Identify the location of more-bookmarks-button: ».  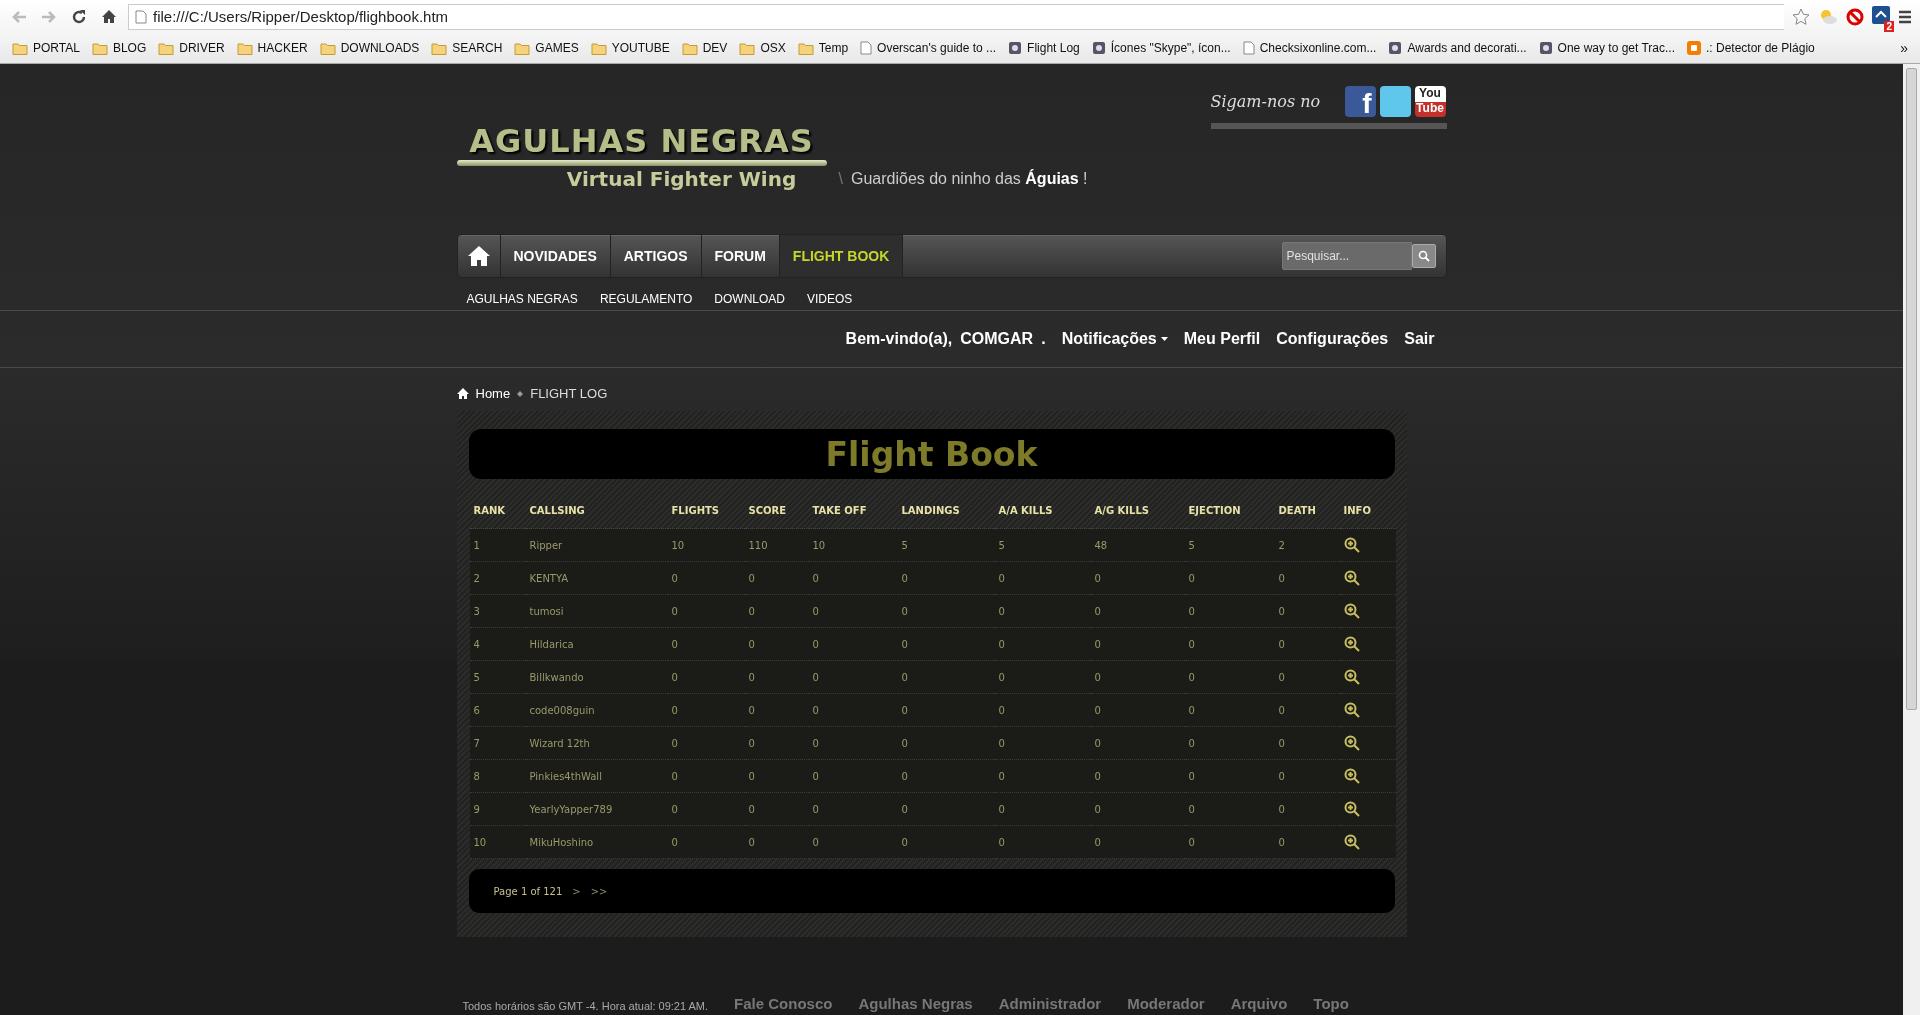
(1904, 48).